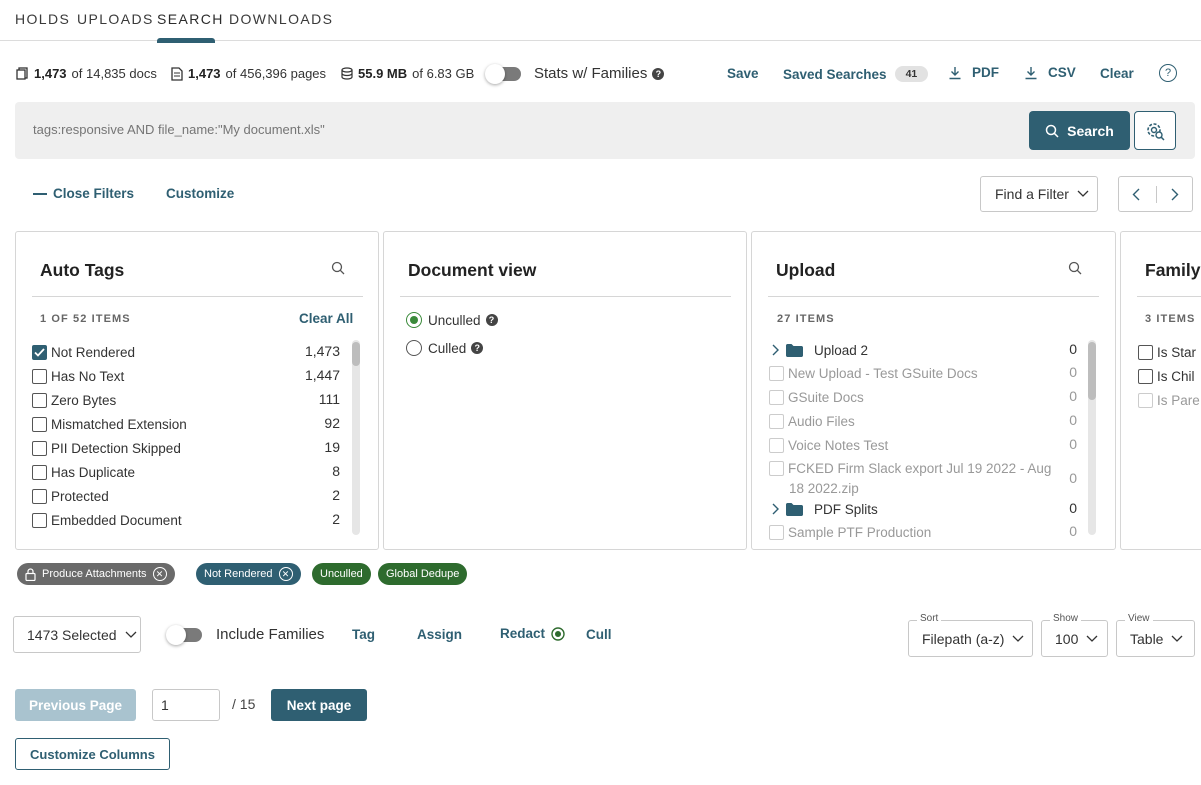 The image size is (1201, 785). What do you see at coordinates (107, 520) in the screenshot?
I see `list-item: Embedded Document` at bounding box center [107, 520].